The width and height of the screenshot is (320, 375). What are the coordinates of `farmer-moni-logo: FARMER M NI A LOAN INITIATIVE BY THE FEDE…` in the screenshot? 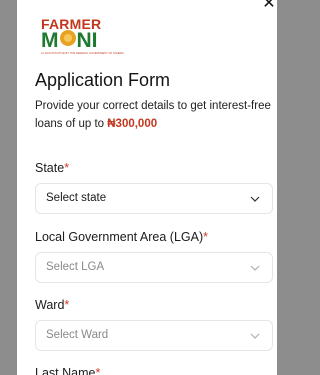 It's located at (83, 36).